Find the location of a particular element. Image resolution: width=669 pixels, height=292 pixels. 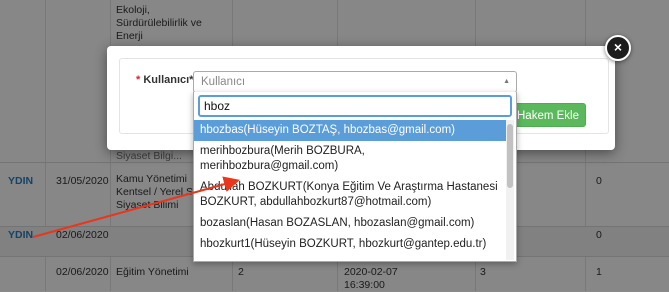

annotation-arrow-icon is located at coordinates (136, 207).